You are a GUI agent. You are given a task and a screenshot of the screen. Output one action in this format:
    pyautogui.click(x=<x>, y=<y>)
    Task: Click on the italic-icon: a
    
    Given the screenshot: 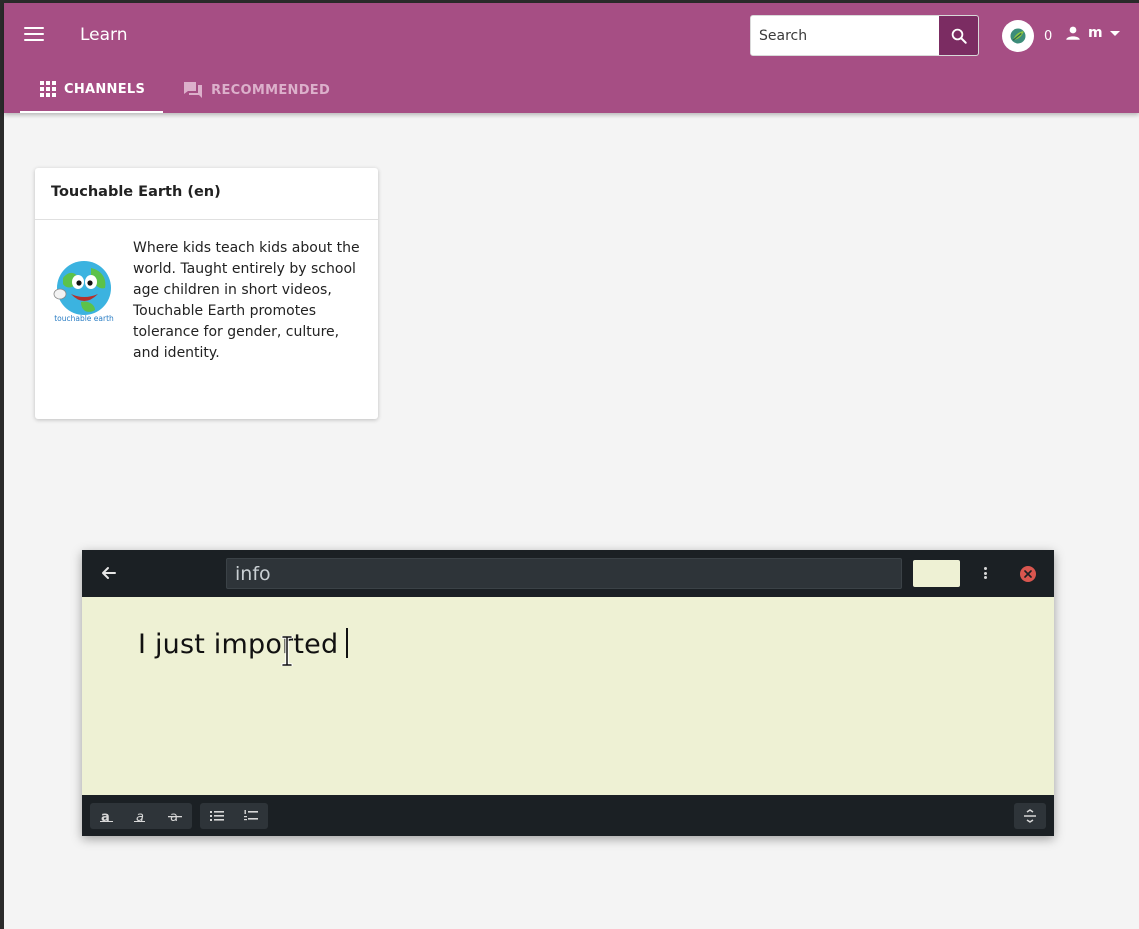 What is the action you would take?
    pyautogui.click(x=139, y=816)
    